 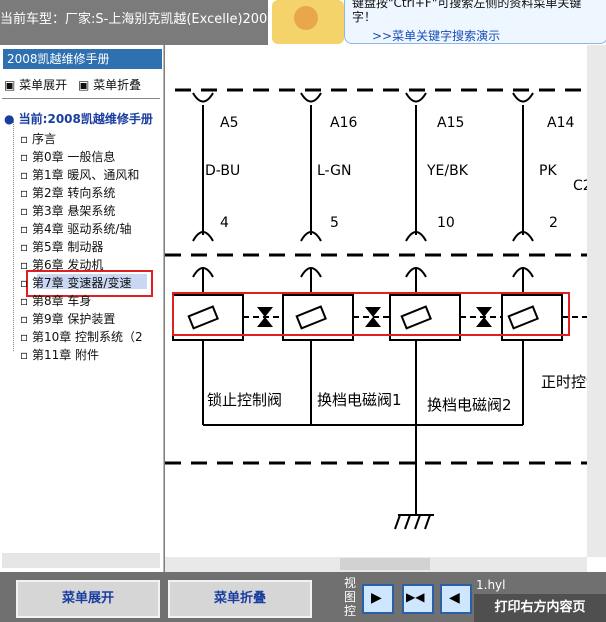 What do you see at coordinates (81, 283) in the screenshot?
I see `tree-item-label: 第7章 变速器/变速` at bounding box center [81, 283].